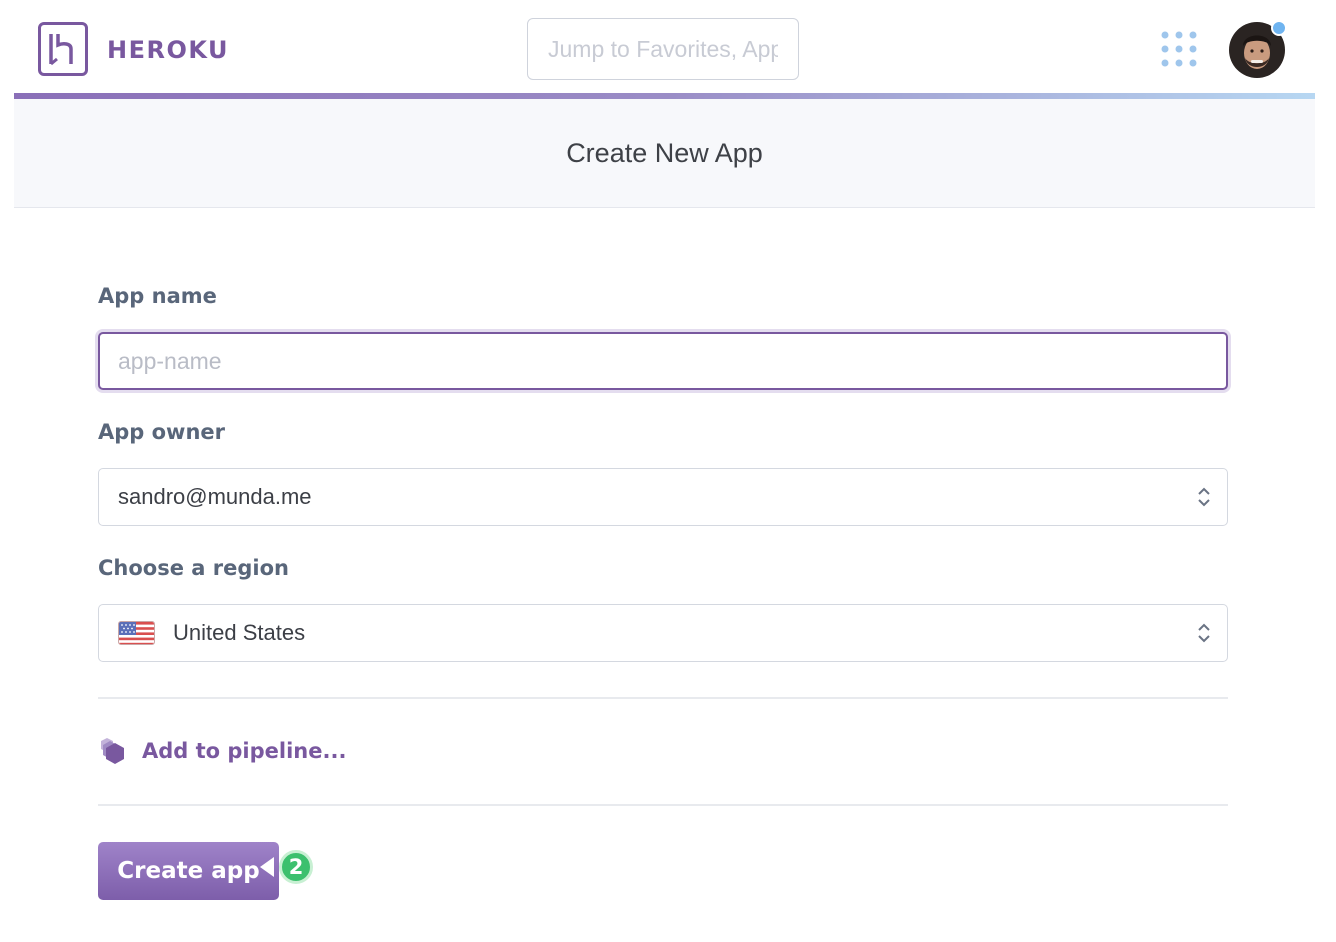  Describe the element at coordinates (239, 632) in the screenshot. I see `region-value: United States` at that location.